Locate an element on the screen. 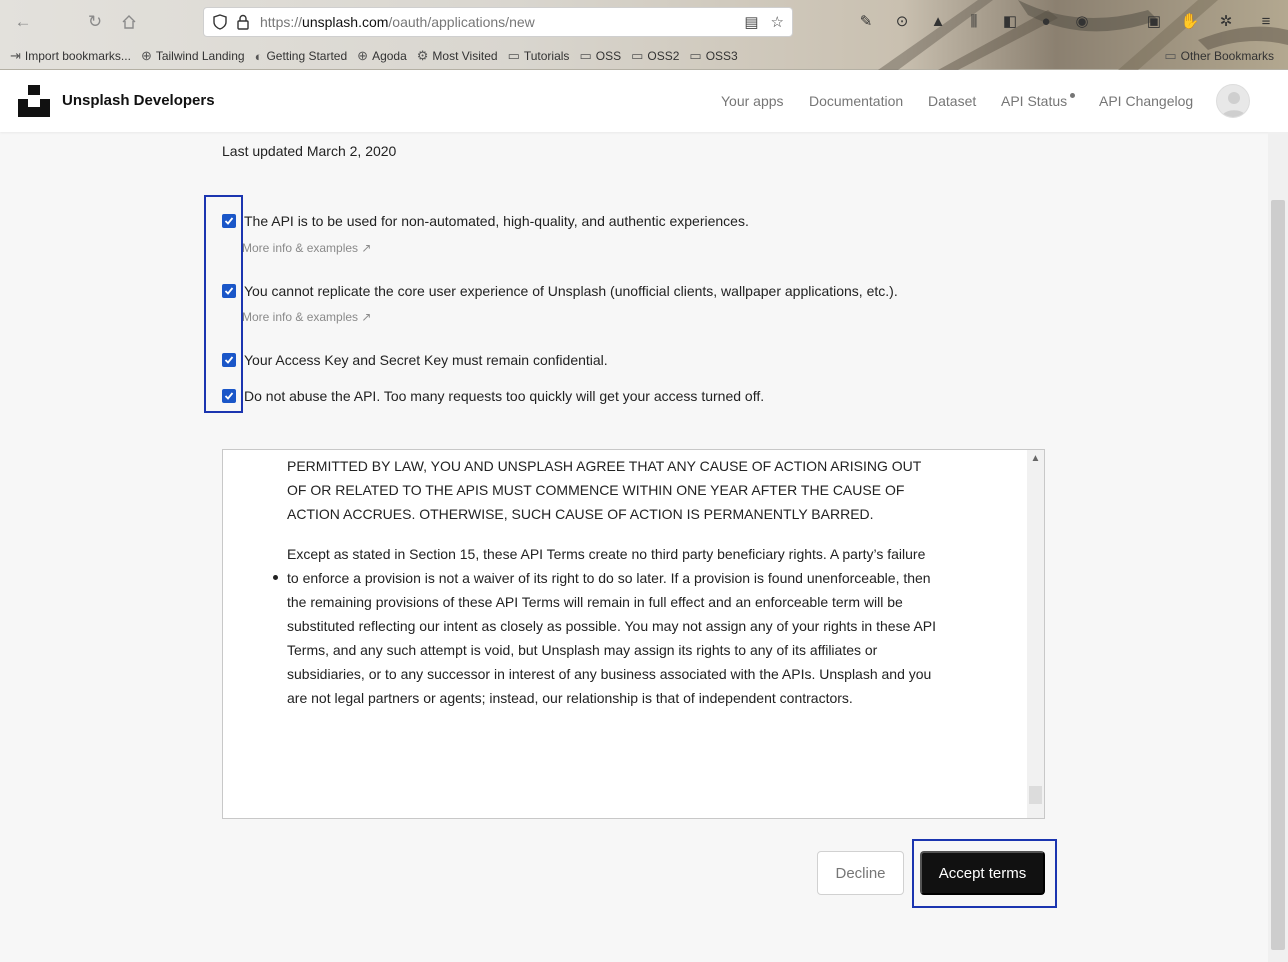  library-icon: ⫼ is located at coordinates (974, 21).